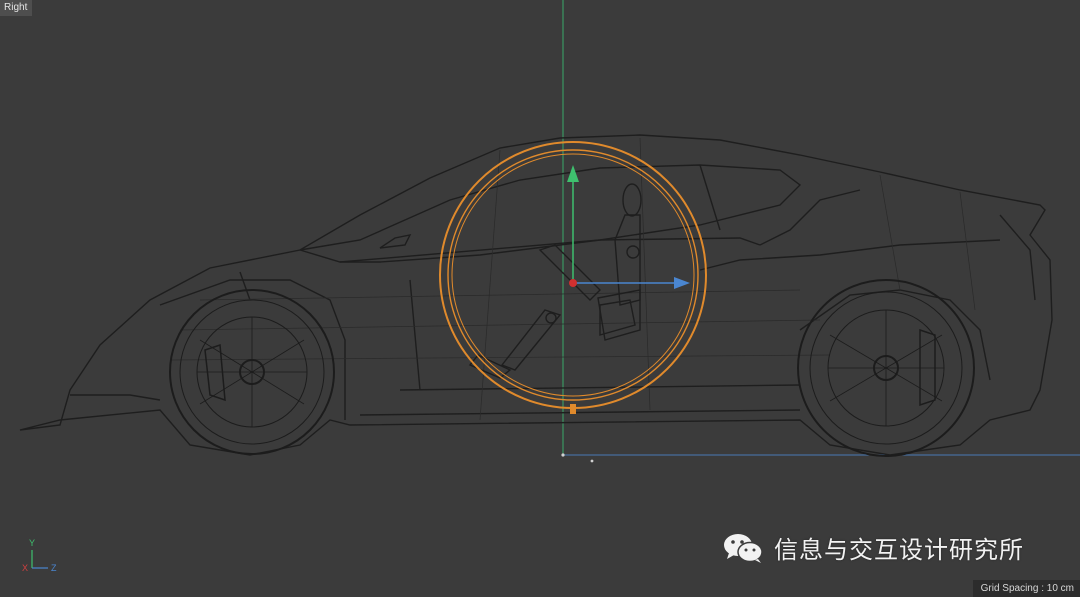 This screenshot has width=1080, height=597. What do you see at coordinates (682, 283) in the screenshot?
I see `z-axis-handle-icon` at bounding box center [682, 283].